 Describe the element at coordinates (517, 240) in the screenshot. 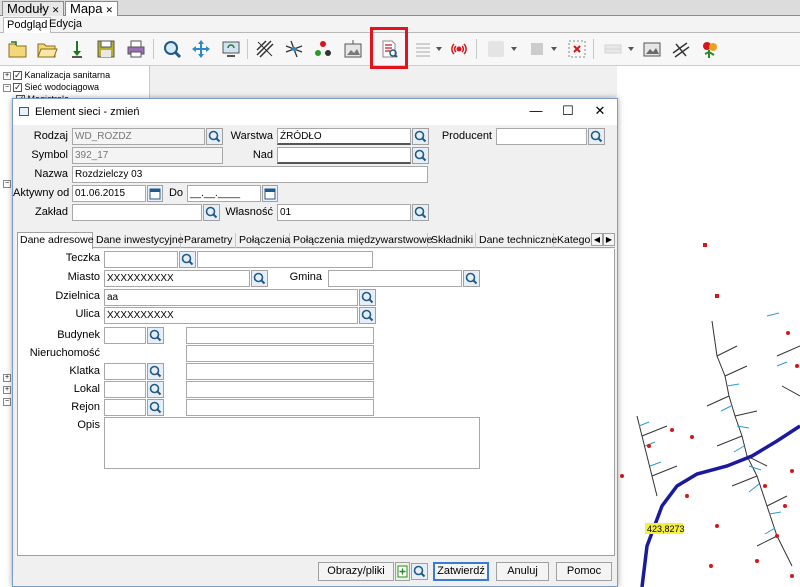

I see `tab-dane-techniczne: Dane techniczne` at that location.